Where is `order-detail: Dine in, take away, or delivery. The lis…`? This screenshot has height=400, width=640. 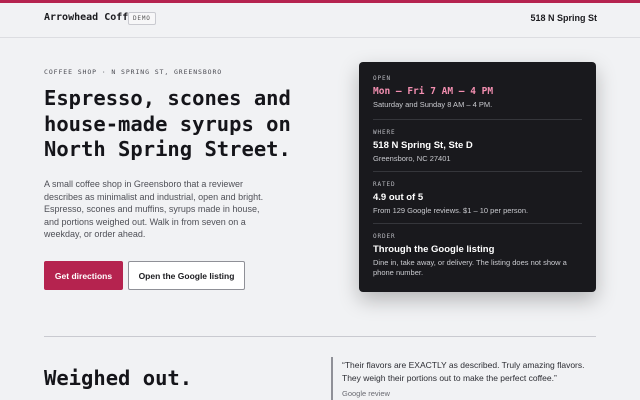 order-detail: Dine in, take away, or delivery. The lis… is located at coordinates (470, 267).